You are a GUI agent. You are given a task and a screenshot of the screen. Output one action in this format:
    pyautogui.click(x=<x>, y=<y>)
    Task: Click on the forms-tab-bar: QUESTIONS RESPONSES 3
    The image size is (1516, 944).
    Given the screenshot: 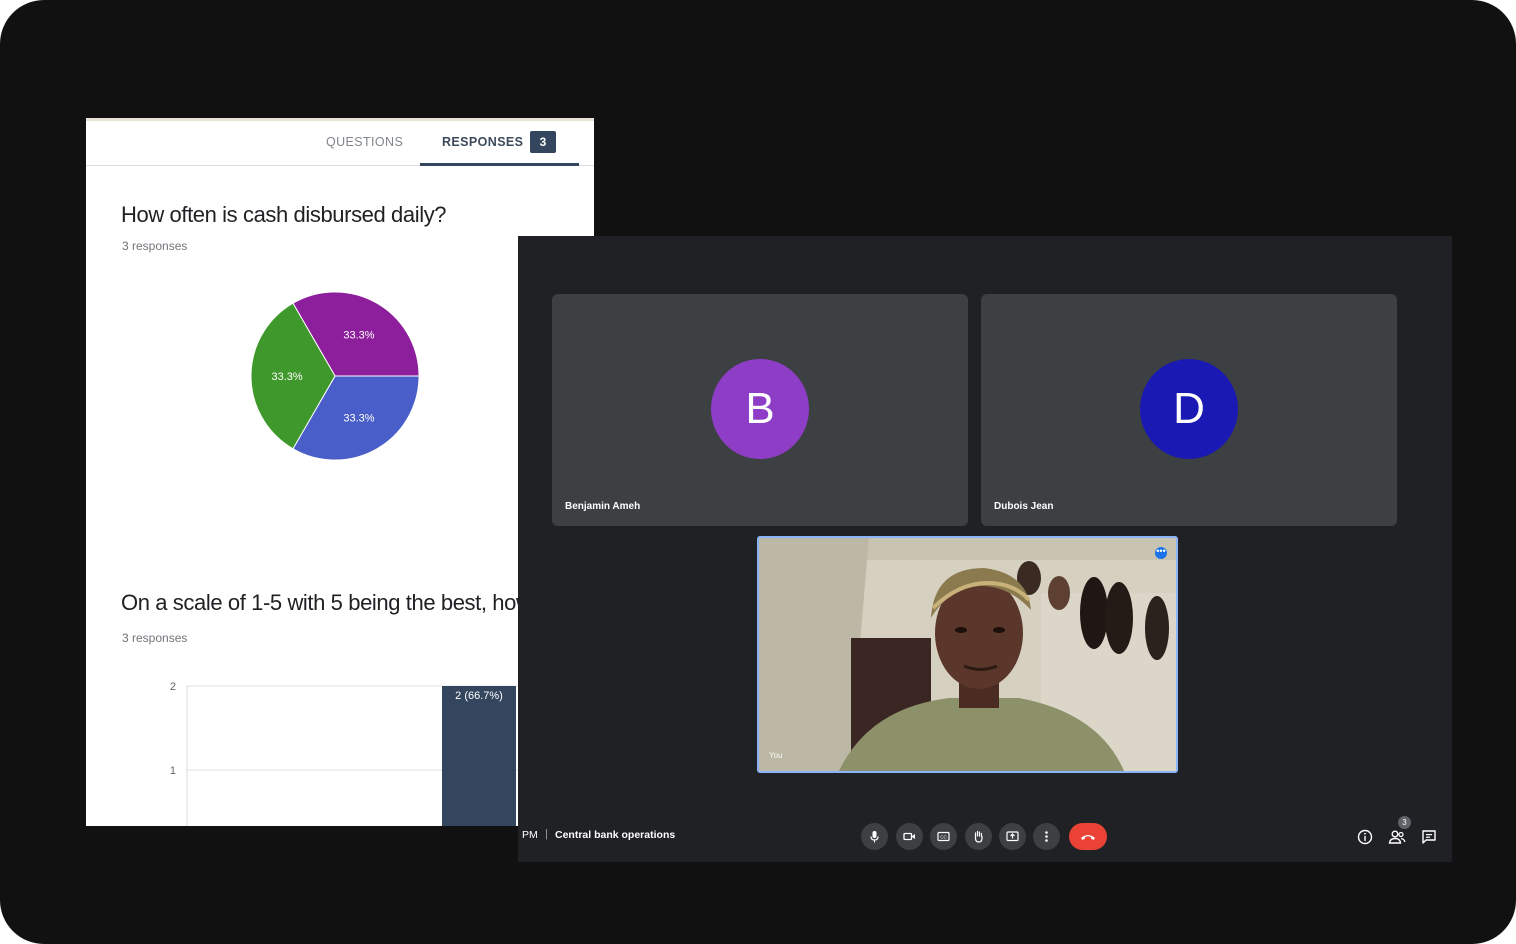 What is the action you would take?
    pyautogui.click(x=340, y=143)
    